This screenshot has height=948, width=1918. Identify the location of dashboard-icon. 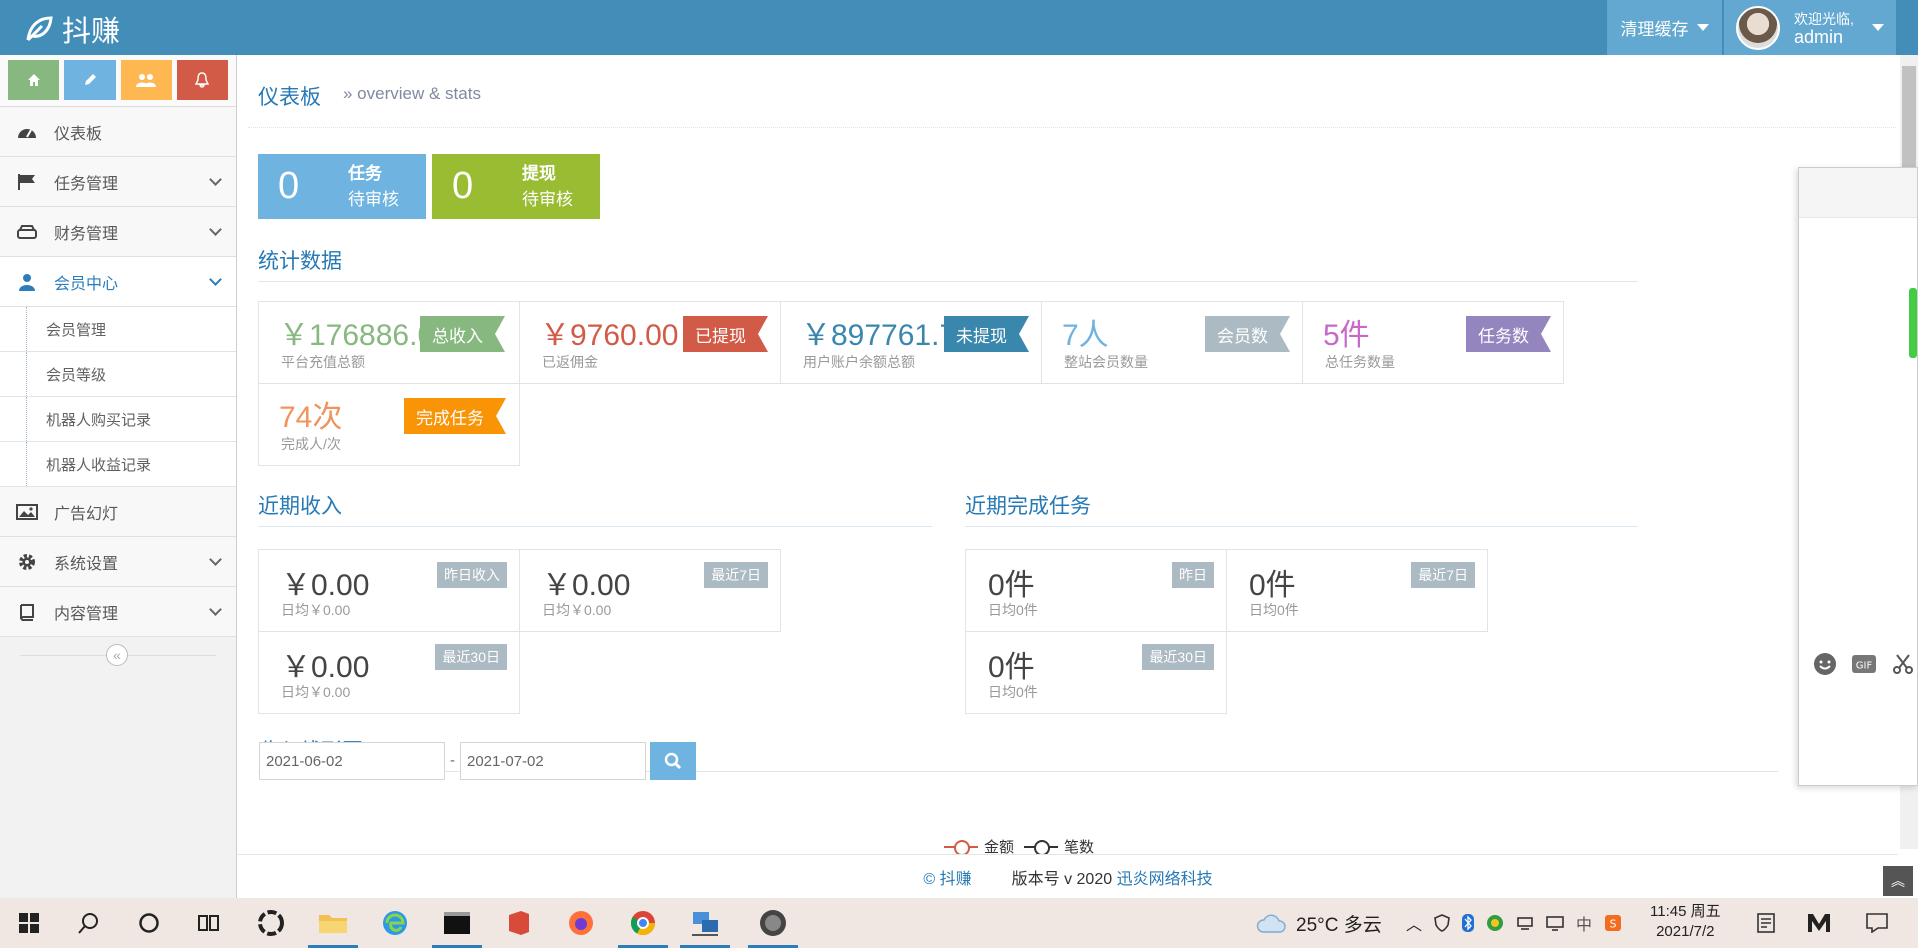
(27, 132).